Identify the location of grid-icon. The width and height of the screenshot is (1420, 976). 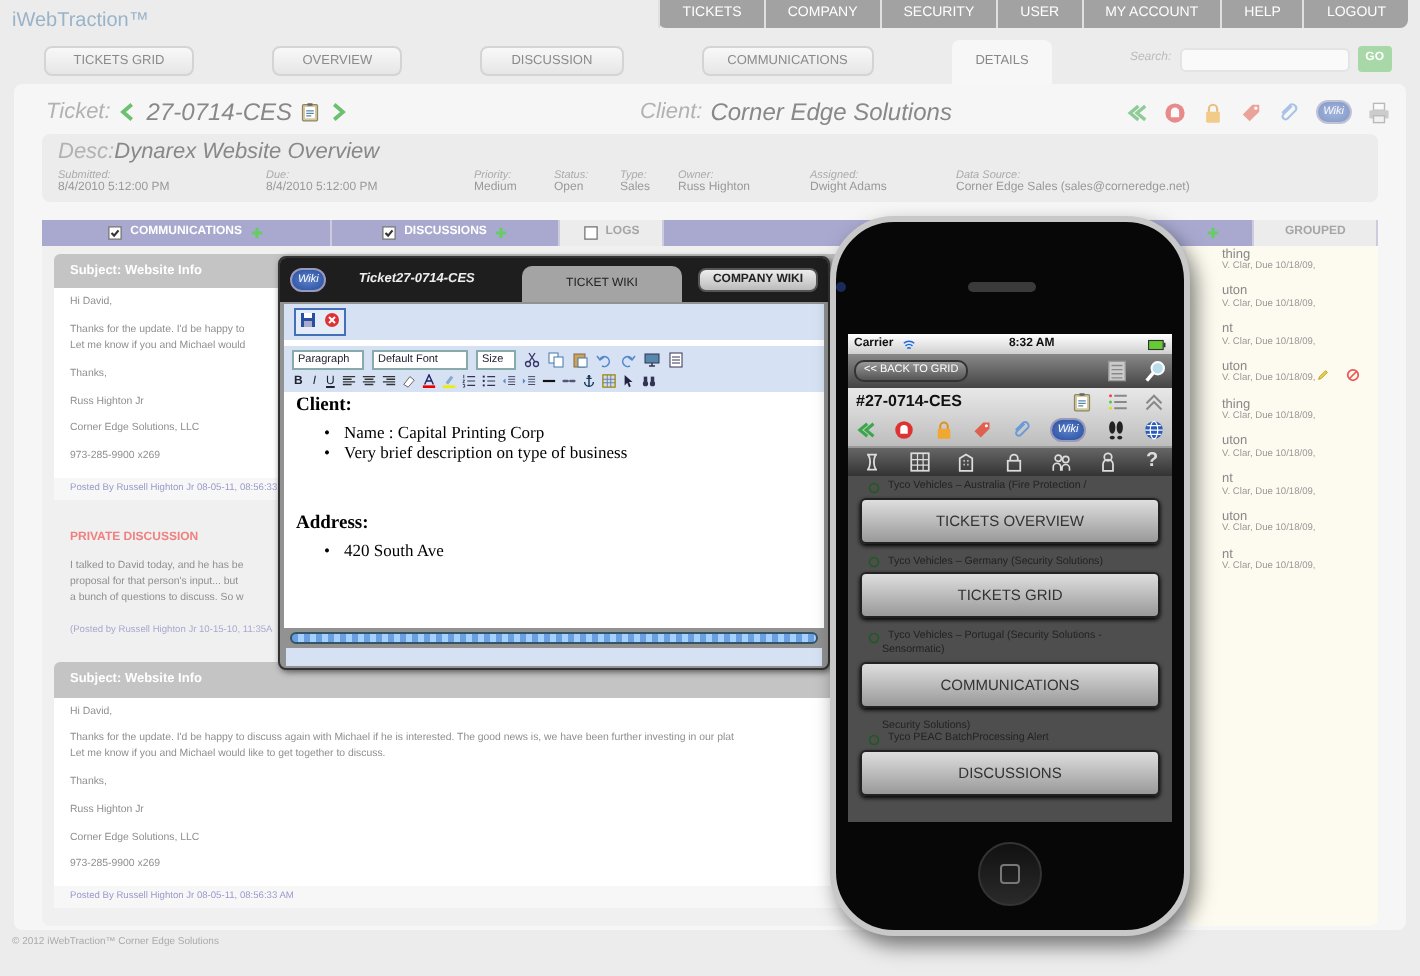
(919, 462).